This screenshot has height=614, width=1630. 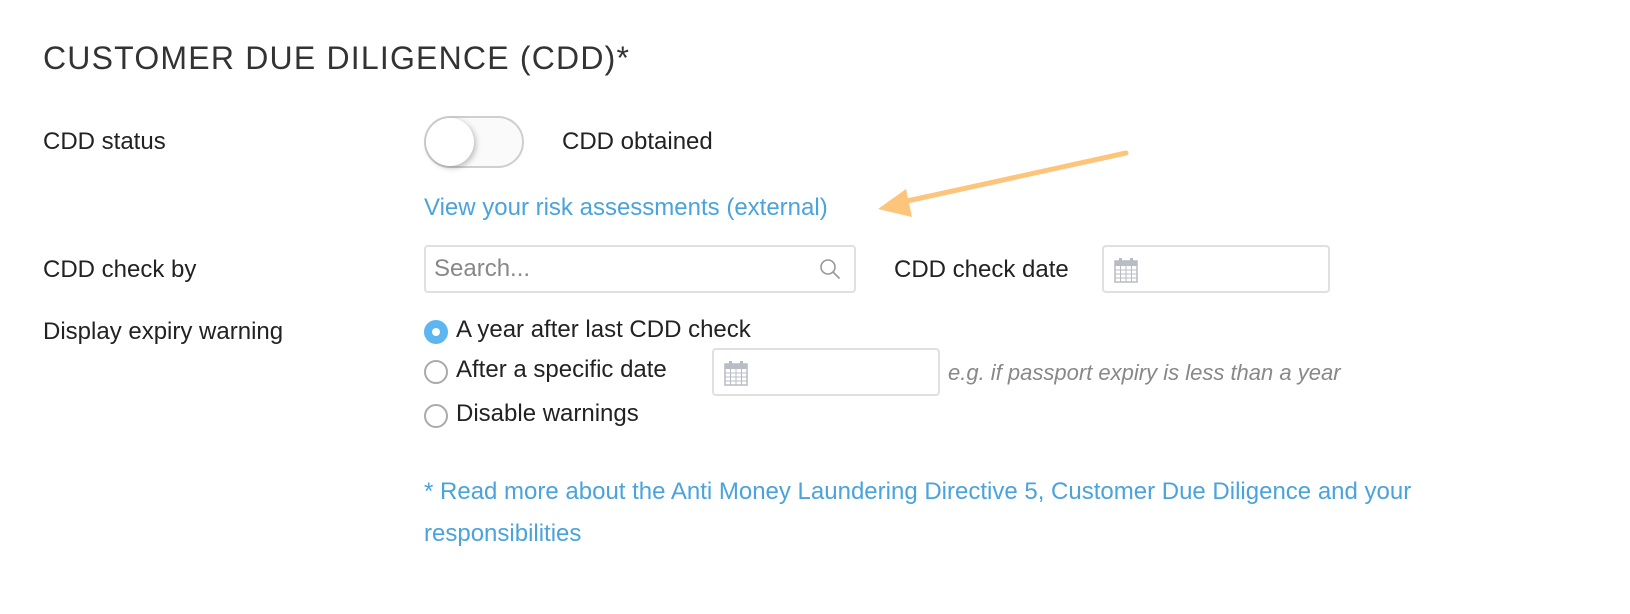 What do you see at coordinates (826, 372) in the screenshot?
I see `specific-date-field` at bounding box center [826, 372].